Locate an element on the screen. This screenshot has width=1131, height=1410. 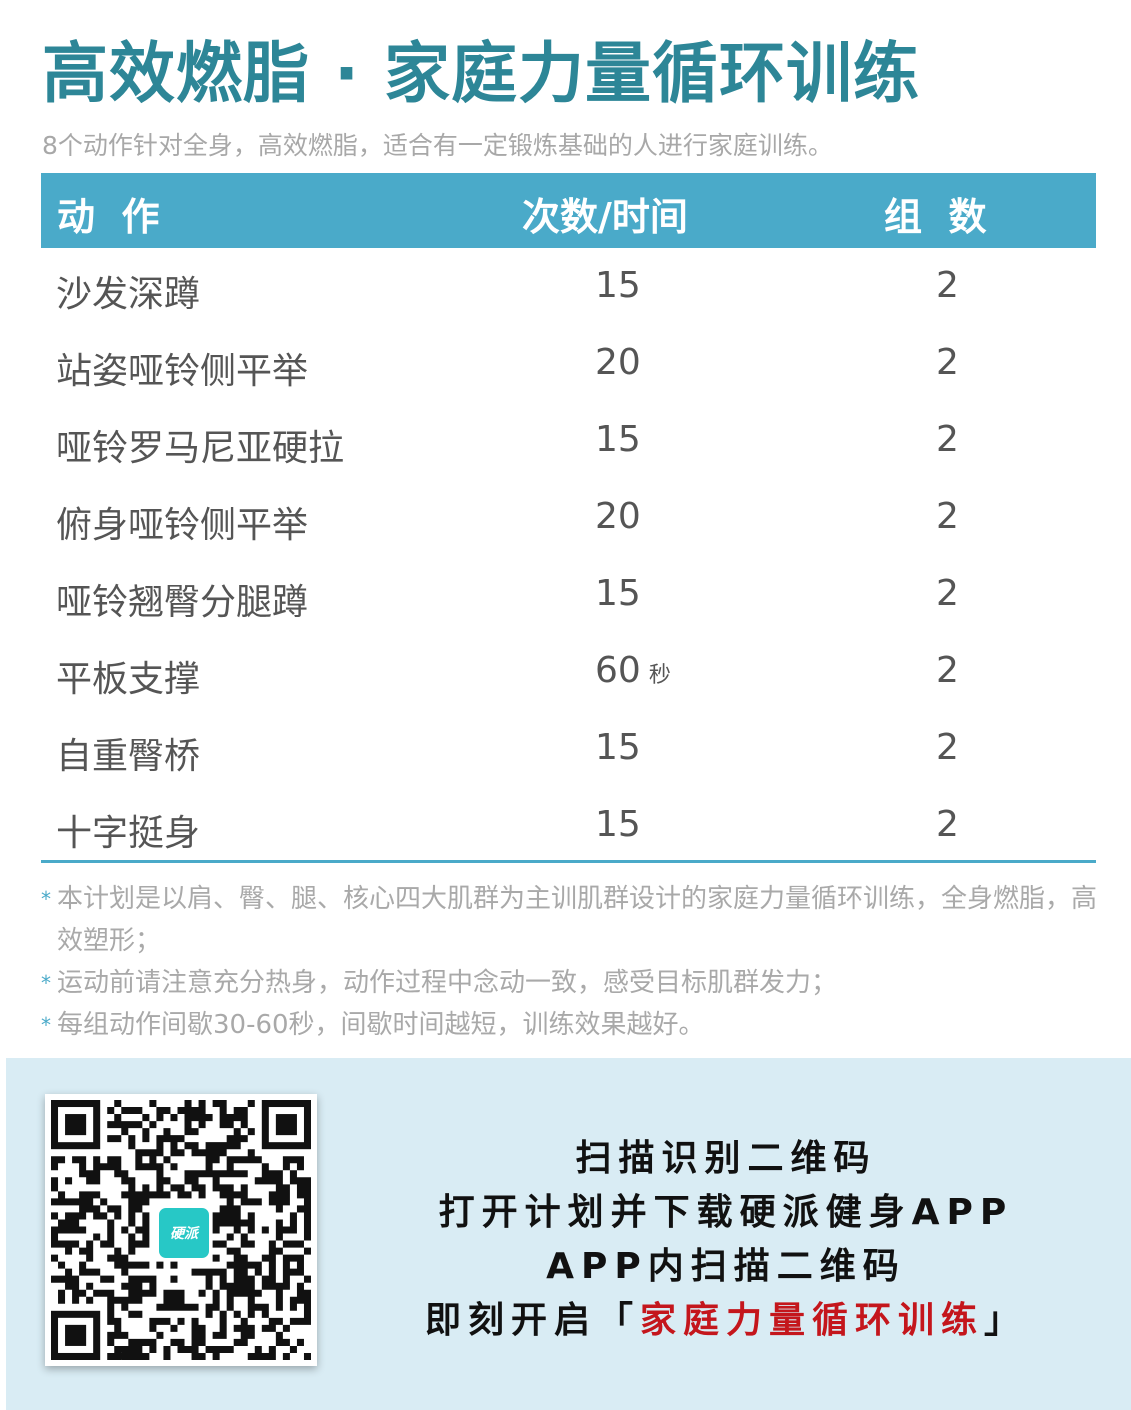
cta-line-4-prefix: 即刻开启「 is located at coordinates (532, 1320).